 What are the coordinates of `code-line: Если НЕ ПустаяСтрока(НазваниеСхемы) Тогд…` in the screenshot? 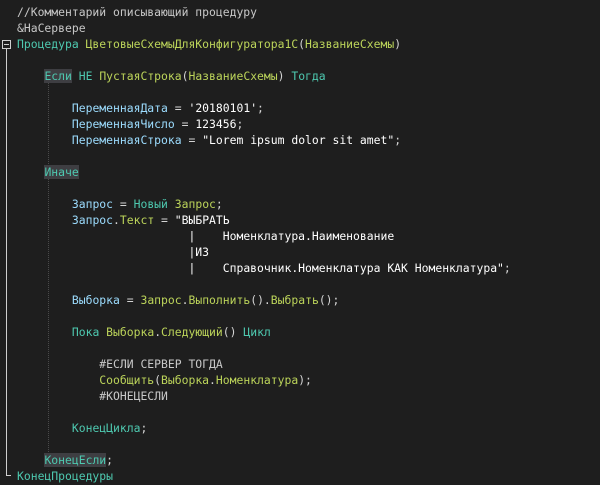 It's located at (171, 76).